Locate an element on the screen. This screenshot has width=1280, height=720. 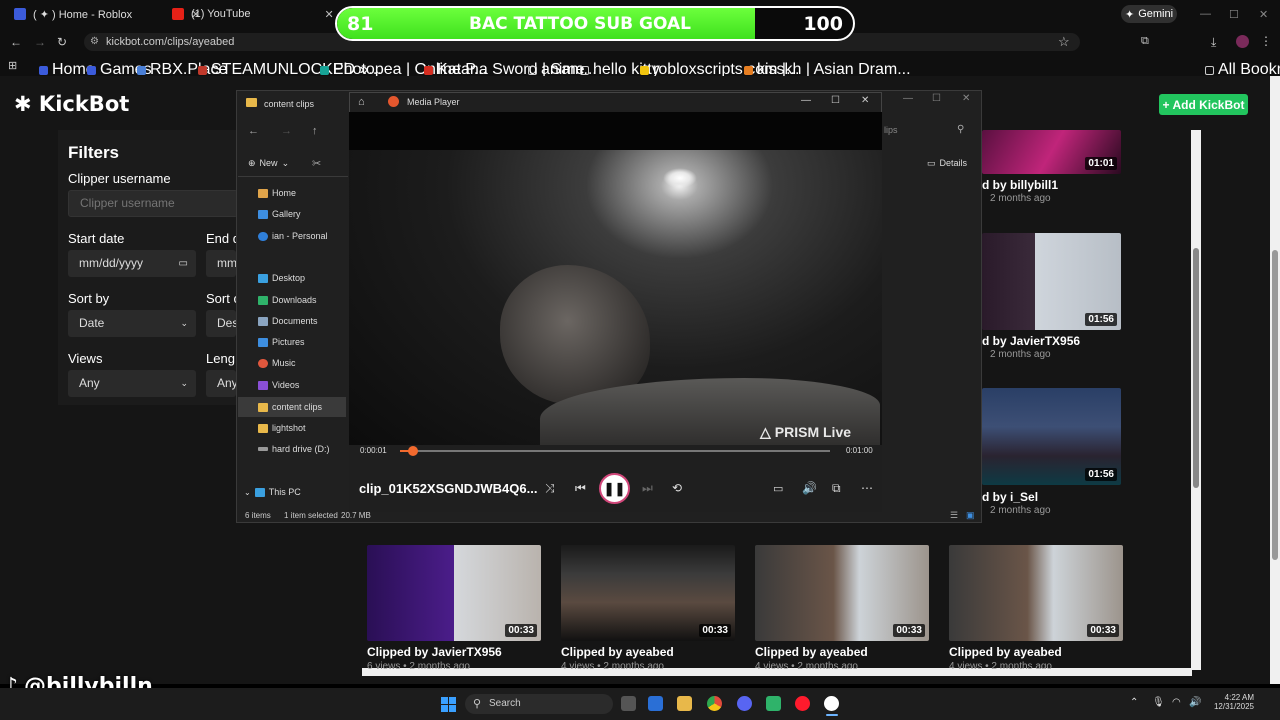
sort-order-select: Des is located at coordinates (222, 323).